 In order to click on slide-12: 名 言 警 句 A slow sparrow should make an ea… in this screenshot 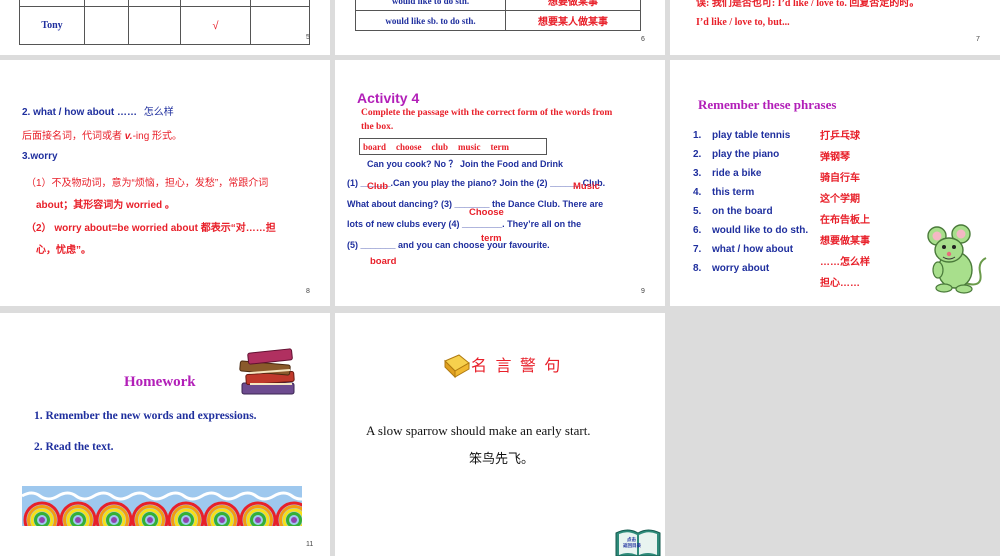, I will do `click(500, 434)`.